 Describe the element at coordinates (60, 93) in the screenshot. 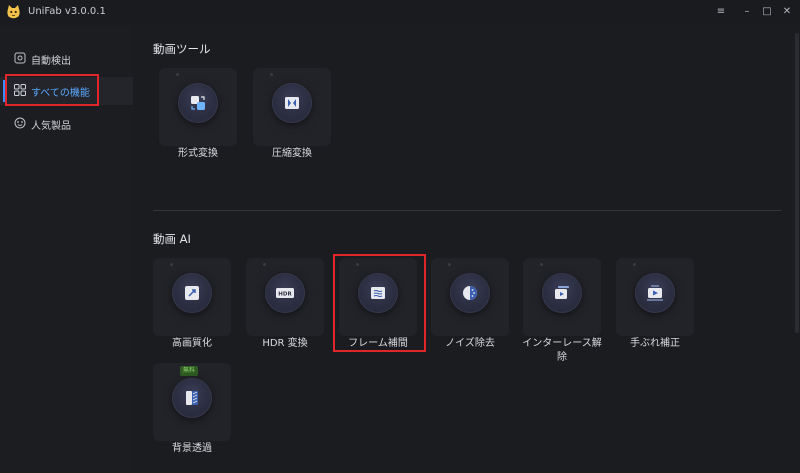

I see `sidebar-item-label: すべての機能` at that location.